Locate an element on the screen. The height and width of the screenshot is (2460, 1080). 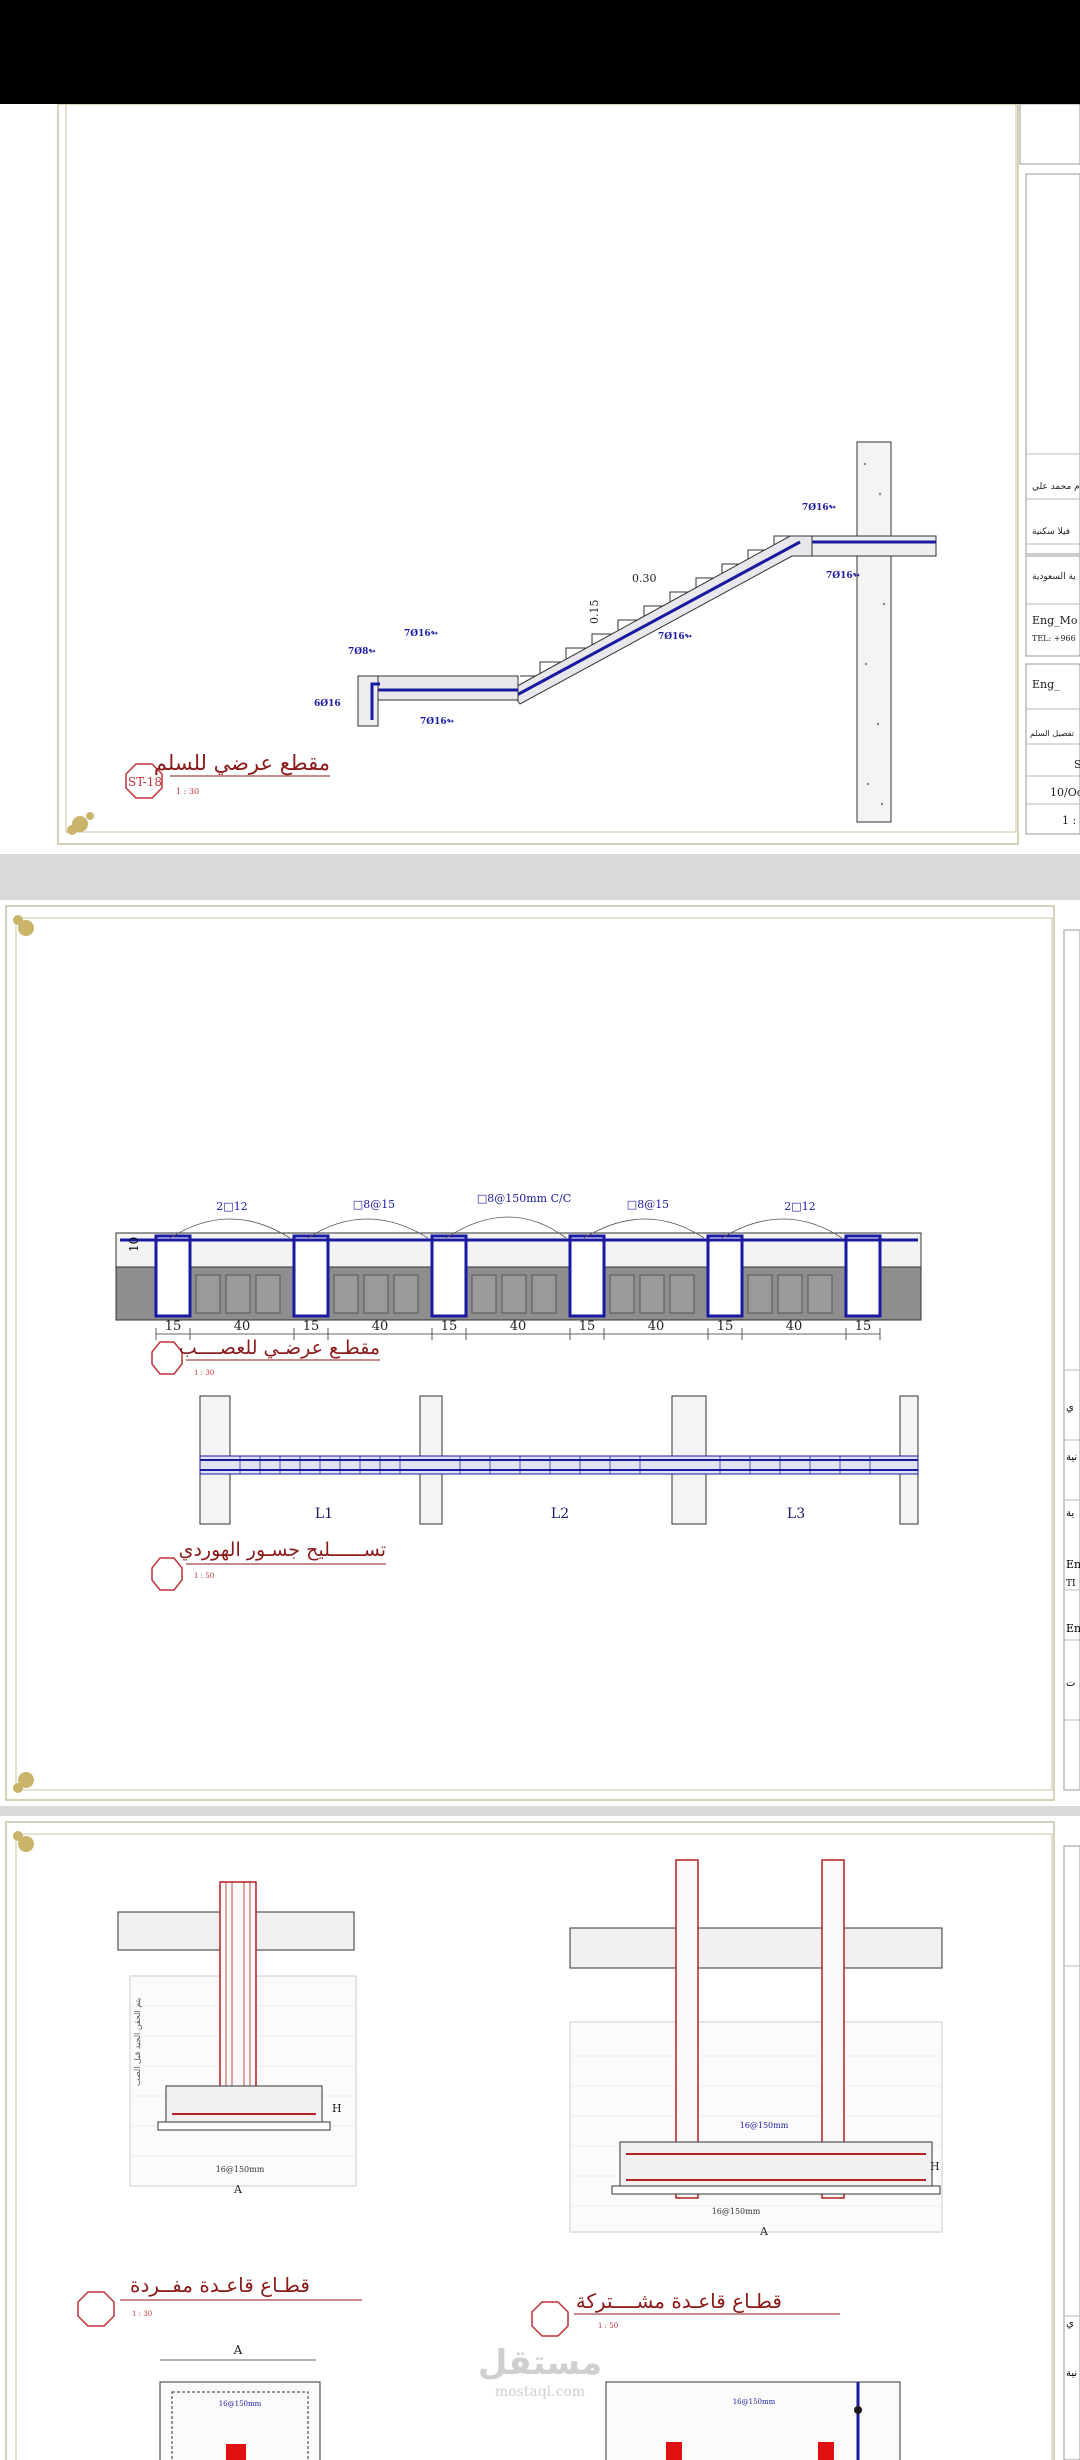
rib-scale: 1 : 30 is located at coordinates (204, 1373).